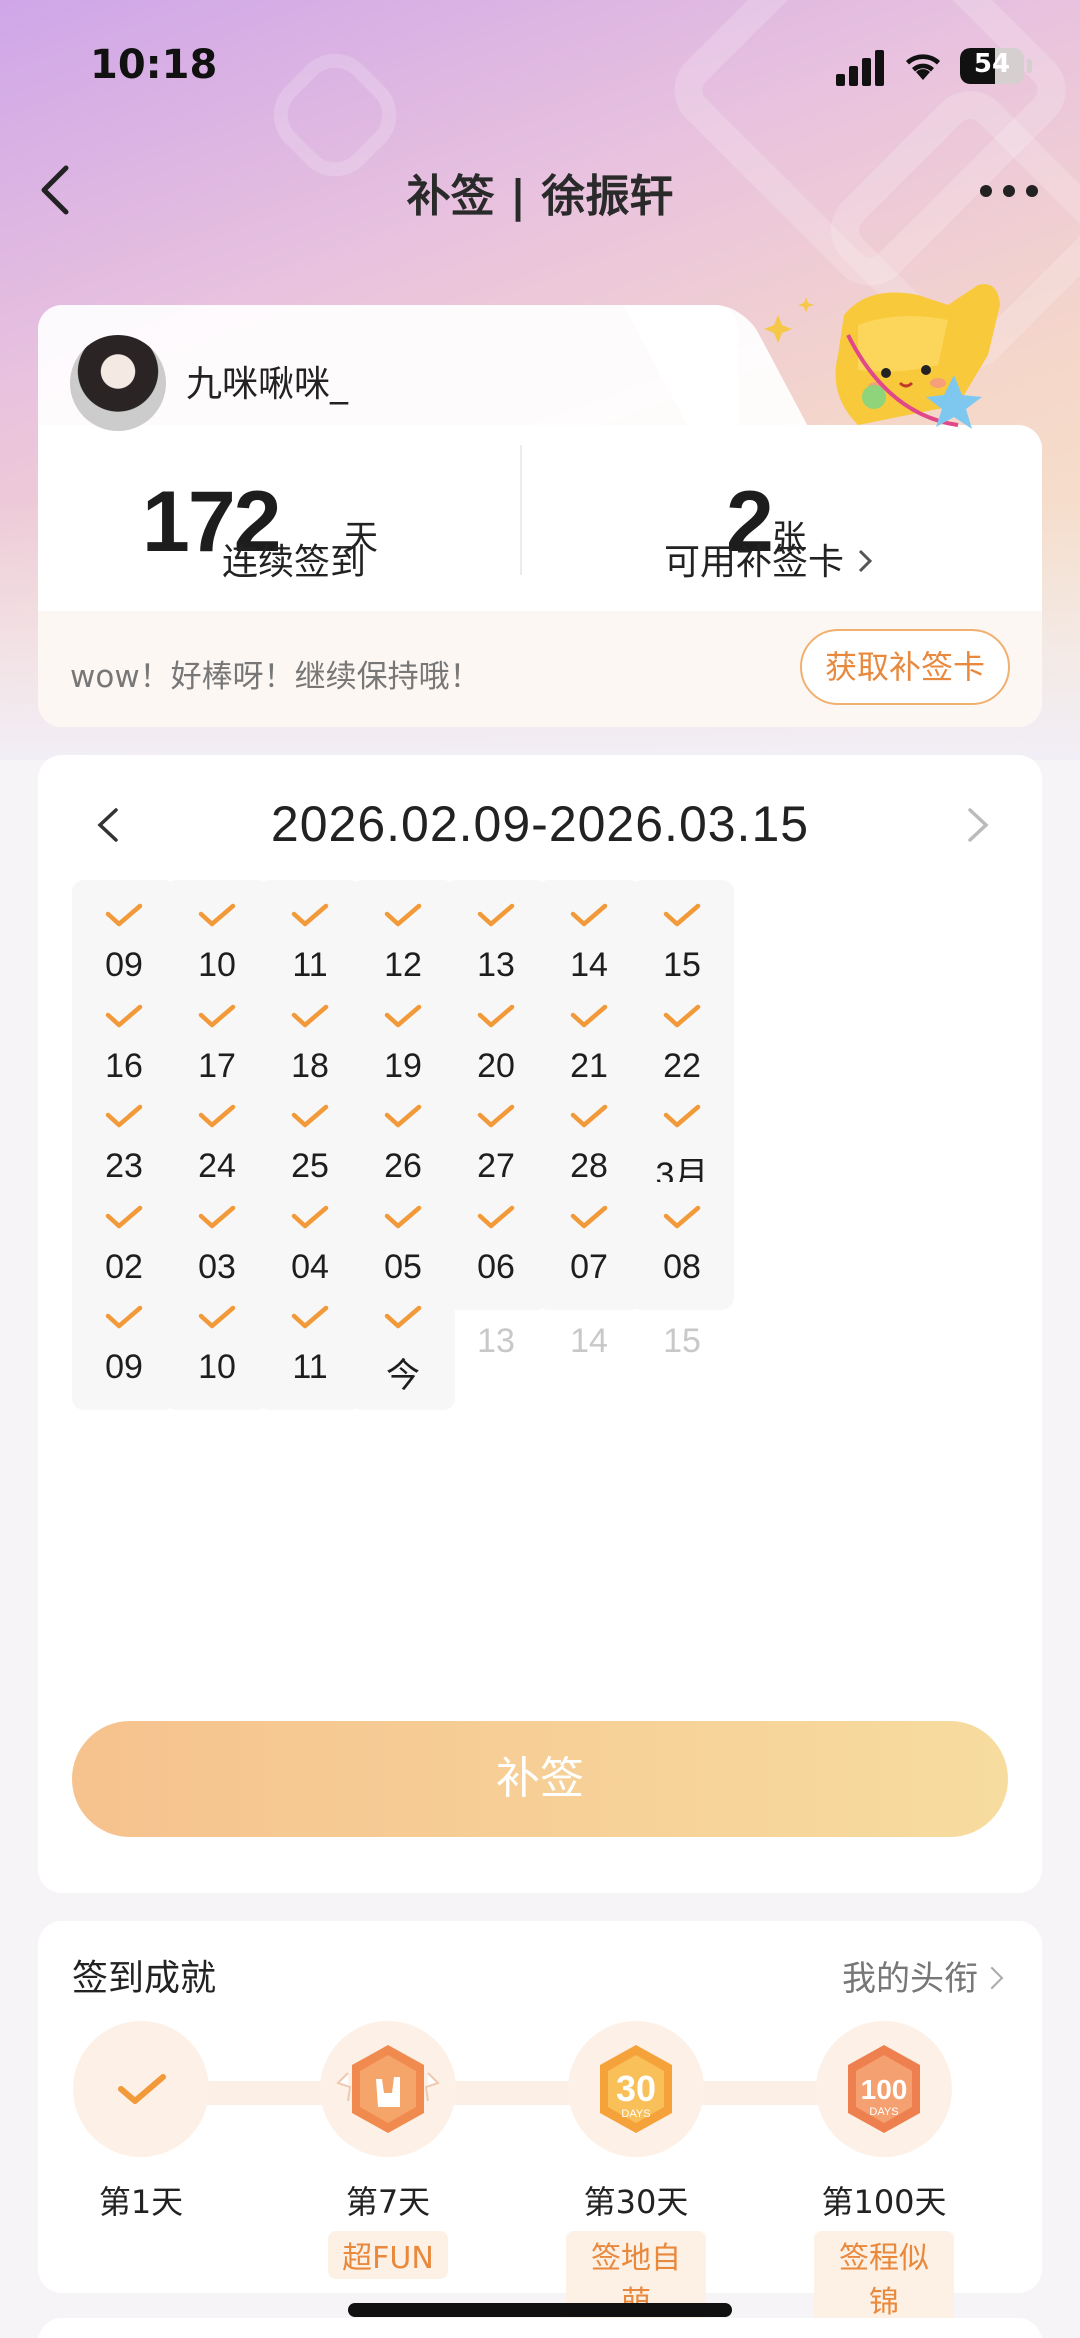  What do you see at coordinates (682, 1341) in the screenshot?
I see `calendar-day-label: 15` at bounding box center [682, 1341].